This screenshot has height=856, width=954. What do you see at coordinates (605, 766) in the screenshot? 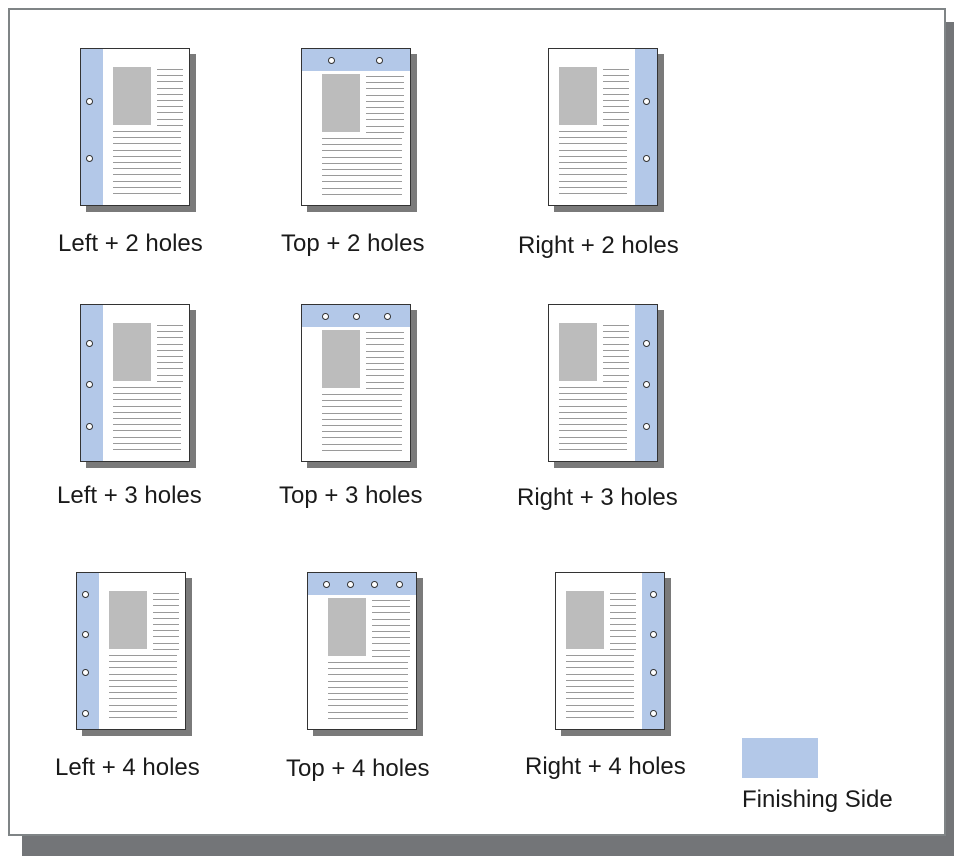
I see `option-label: Right + 4 holes` at bounding box center [605, 766].